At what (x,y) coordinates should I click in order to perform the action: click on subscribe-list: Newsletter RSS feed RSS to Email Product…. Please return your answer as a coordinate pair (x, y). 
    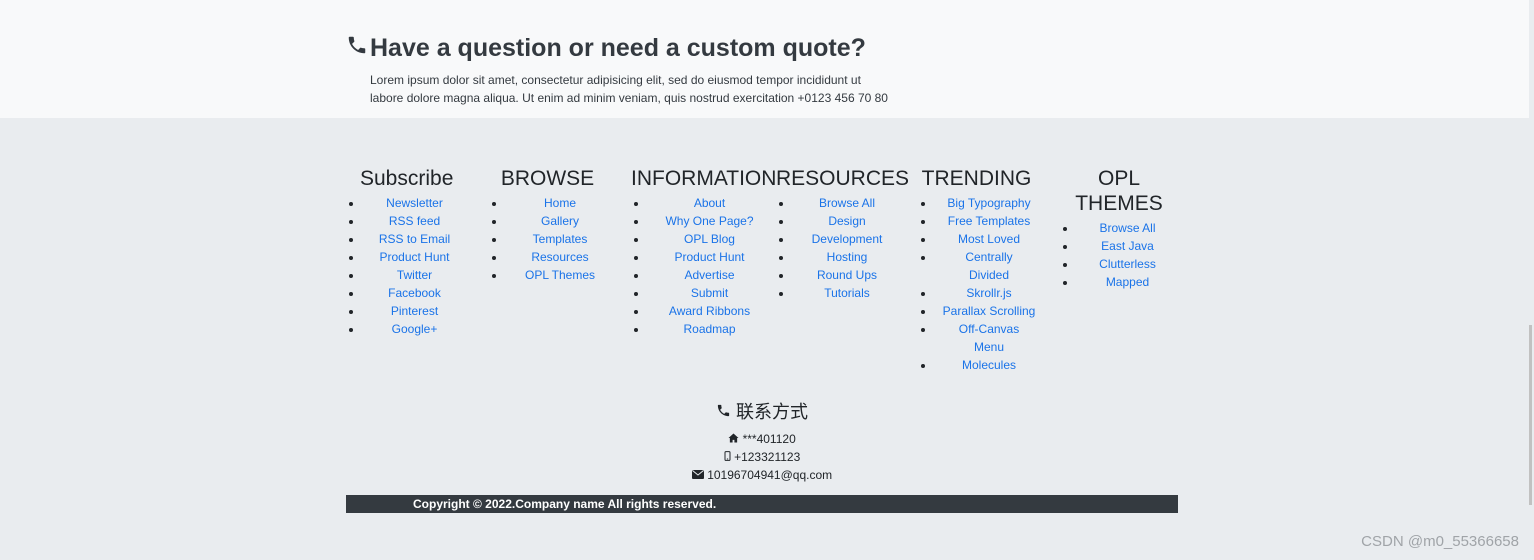
    Looking at the image, I should click on (406, 266).